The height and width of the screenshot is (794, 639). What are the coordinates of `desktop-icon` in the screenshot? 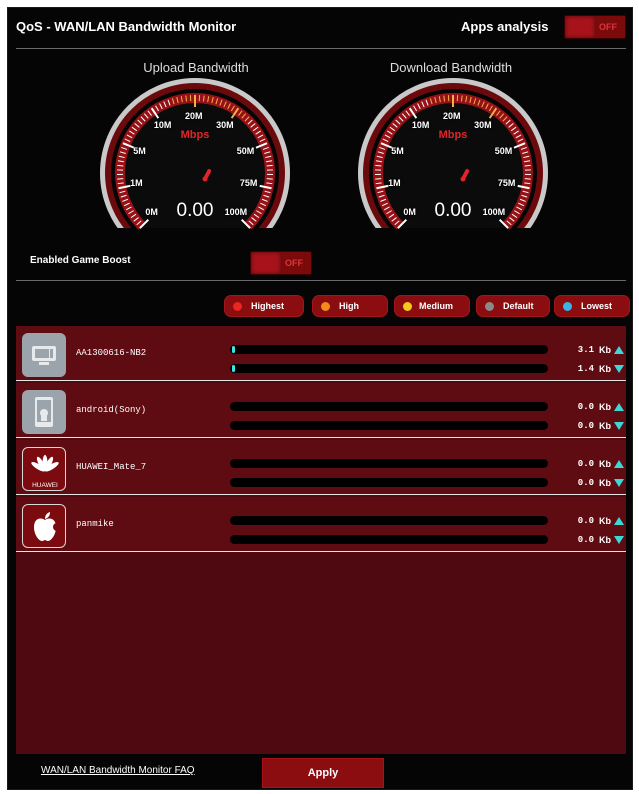 It's located at (44, 355).